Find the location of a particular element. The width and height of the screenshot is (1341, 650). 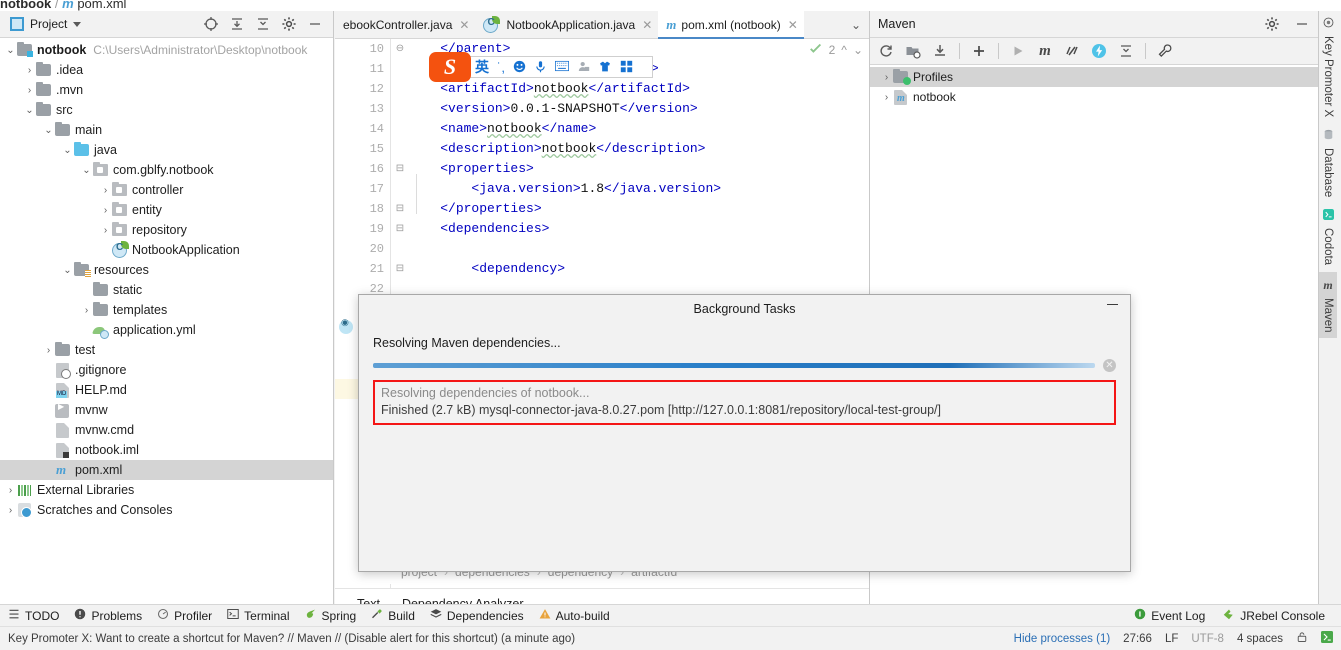

run-maven-build-icon is located at coordinates (1018, 51).